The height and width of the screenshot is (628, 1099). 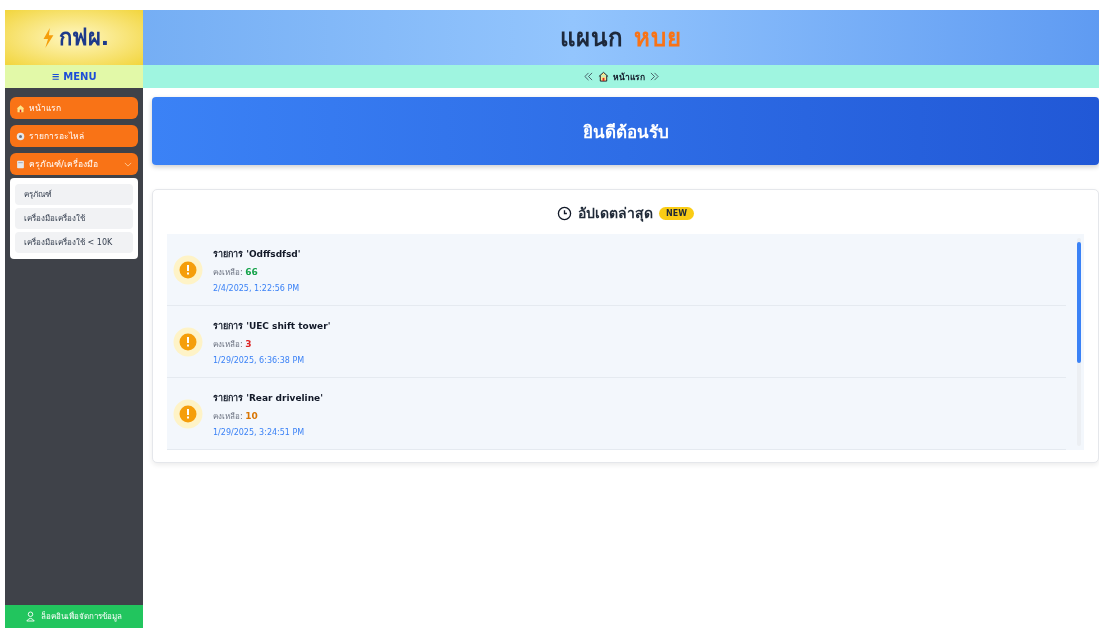 What do you see at coordinates (259, 432) in the screenshot?
I see `timestamp: 1/29/2025, 3:24:51 PM` at bounding box center [259, 432].